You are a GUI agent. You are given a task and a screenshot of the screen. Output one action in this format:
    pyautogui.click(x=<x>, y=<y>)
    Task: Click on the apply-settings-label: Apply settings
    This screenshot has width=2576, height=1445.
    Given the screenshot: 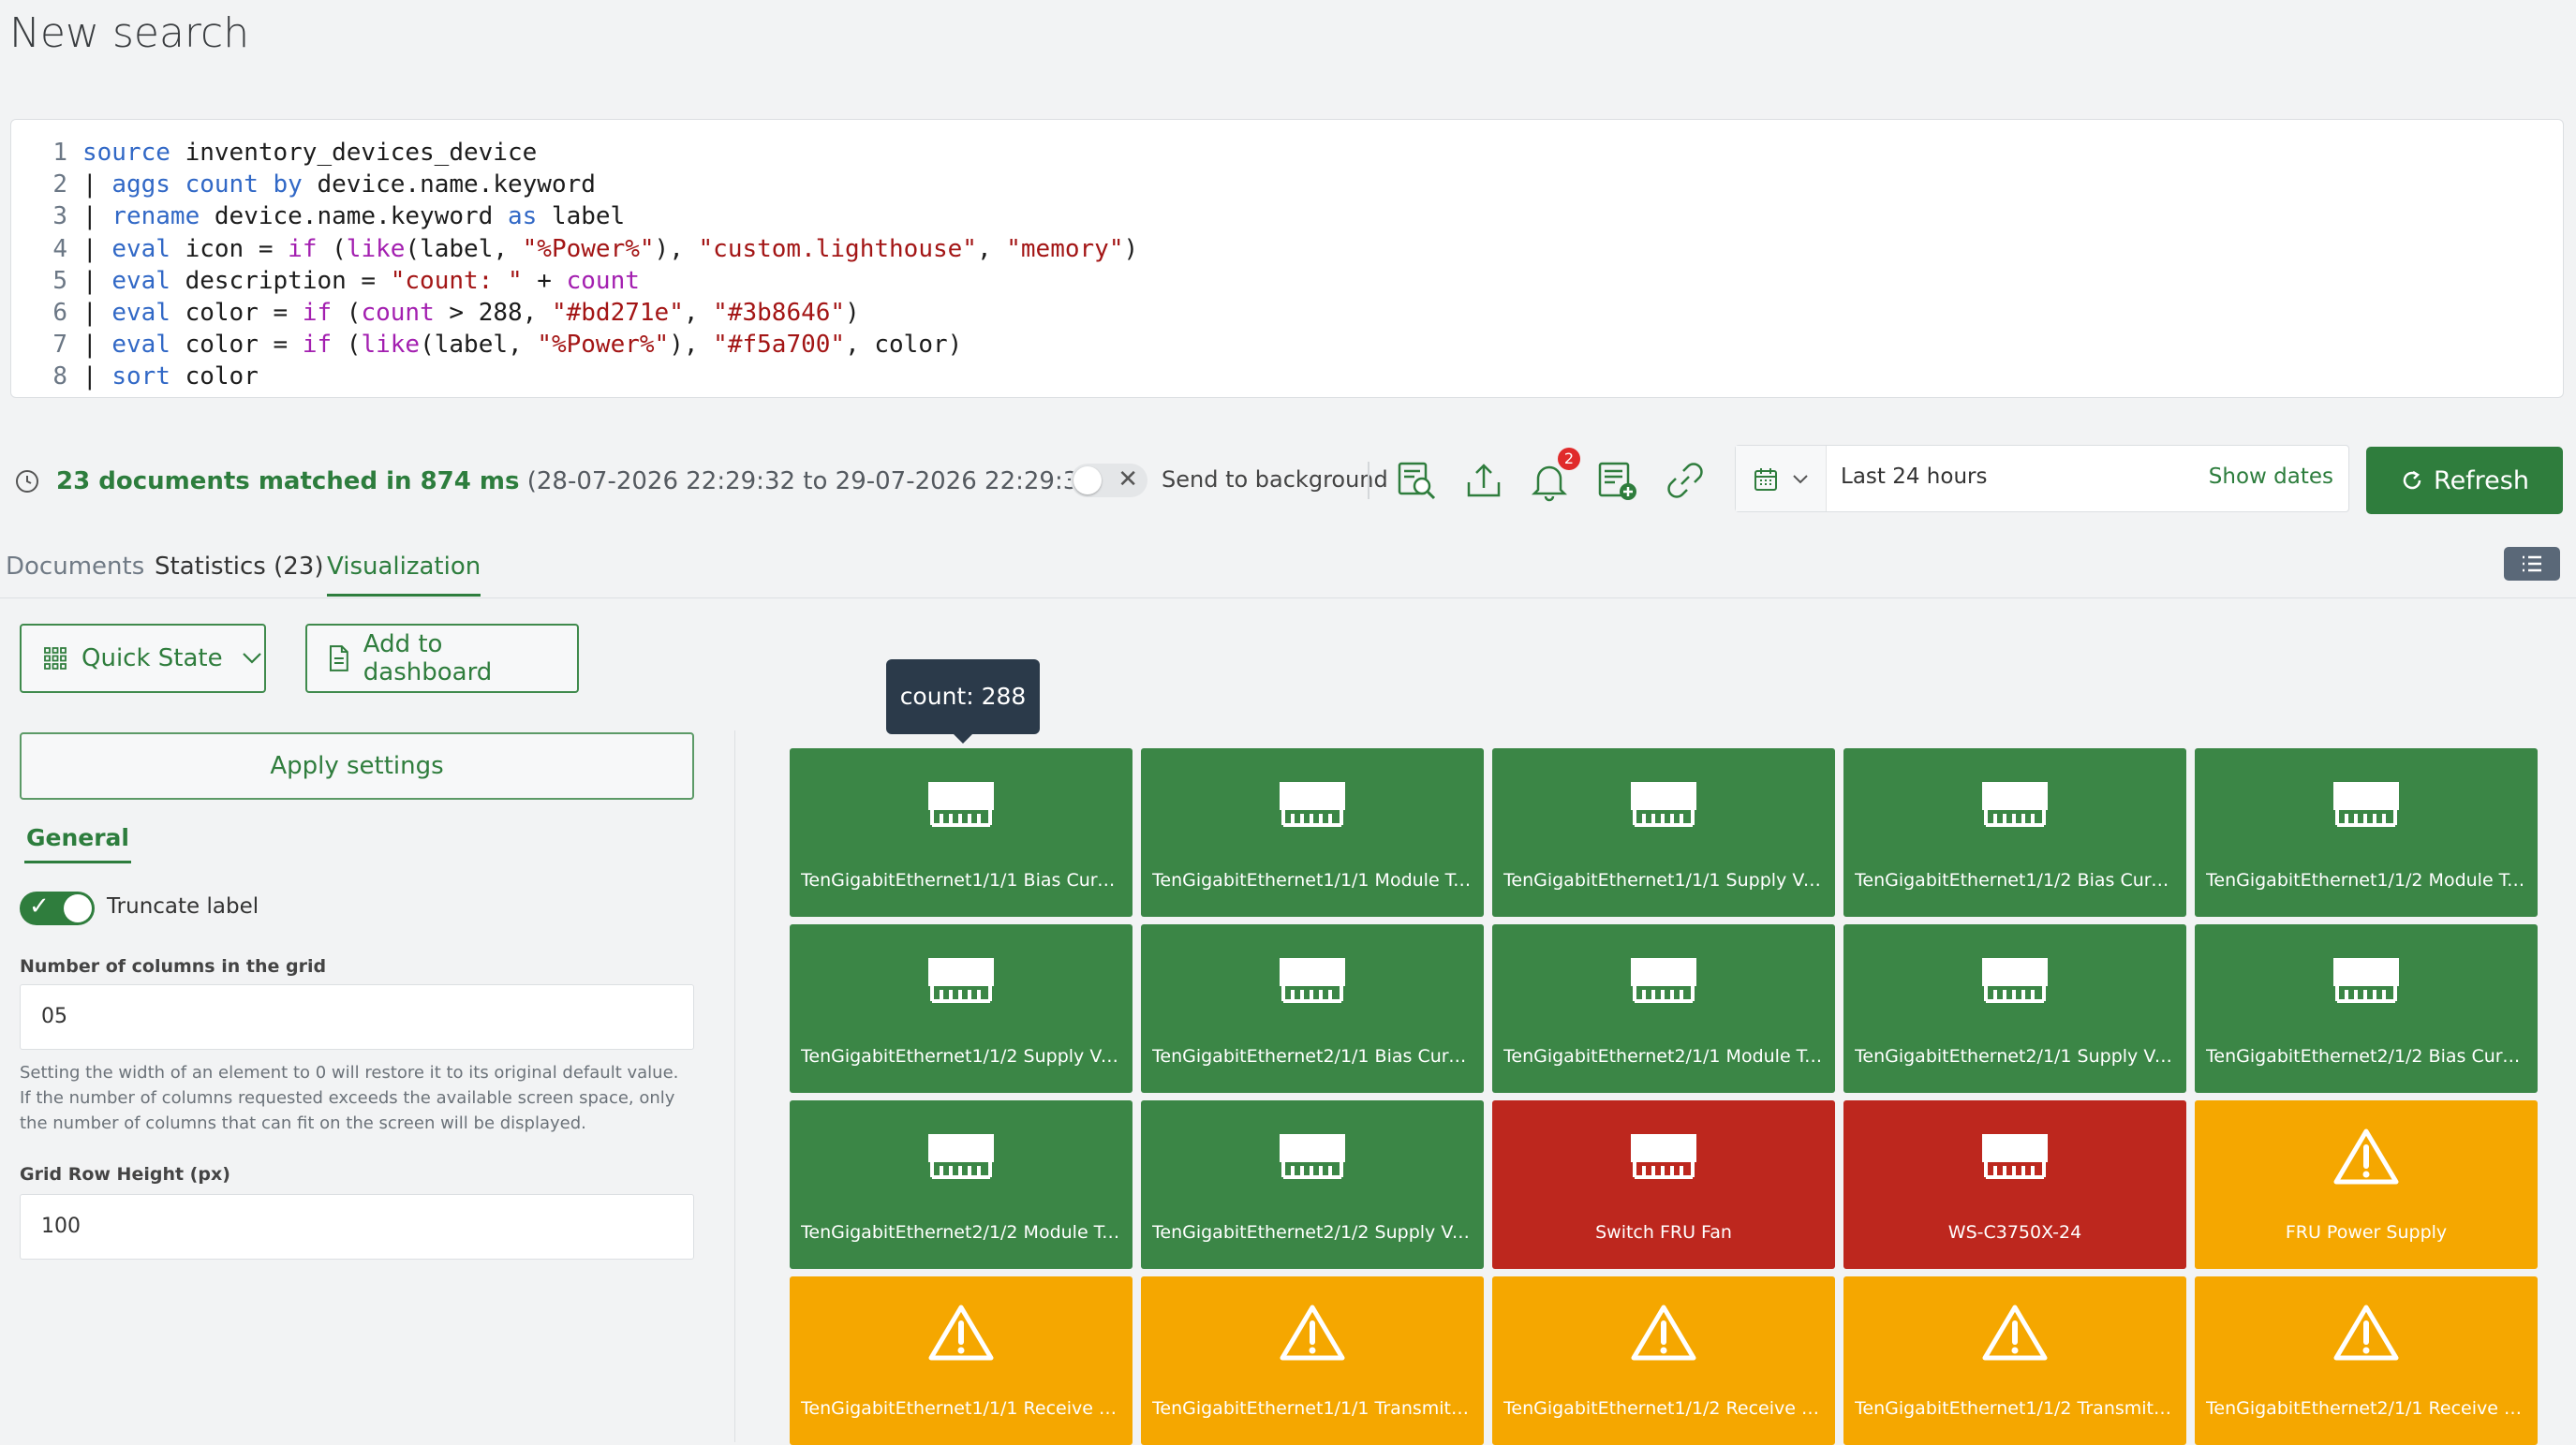 What is the action you would take?
    pyautogui.click(x=357, y=766)
    